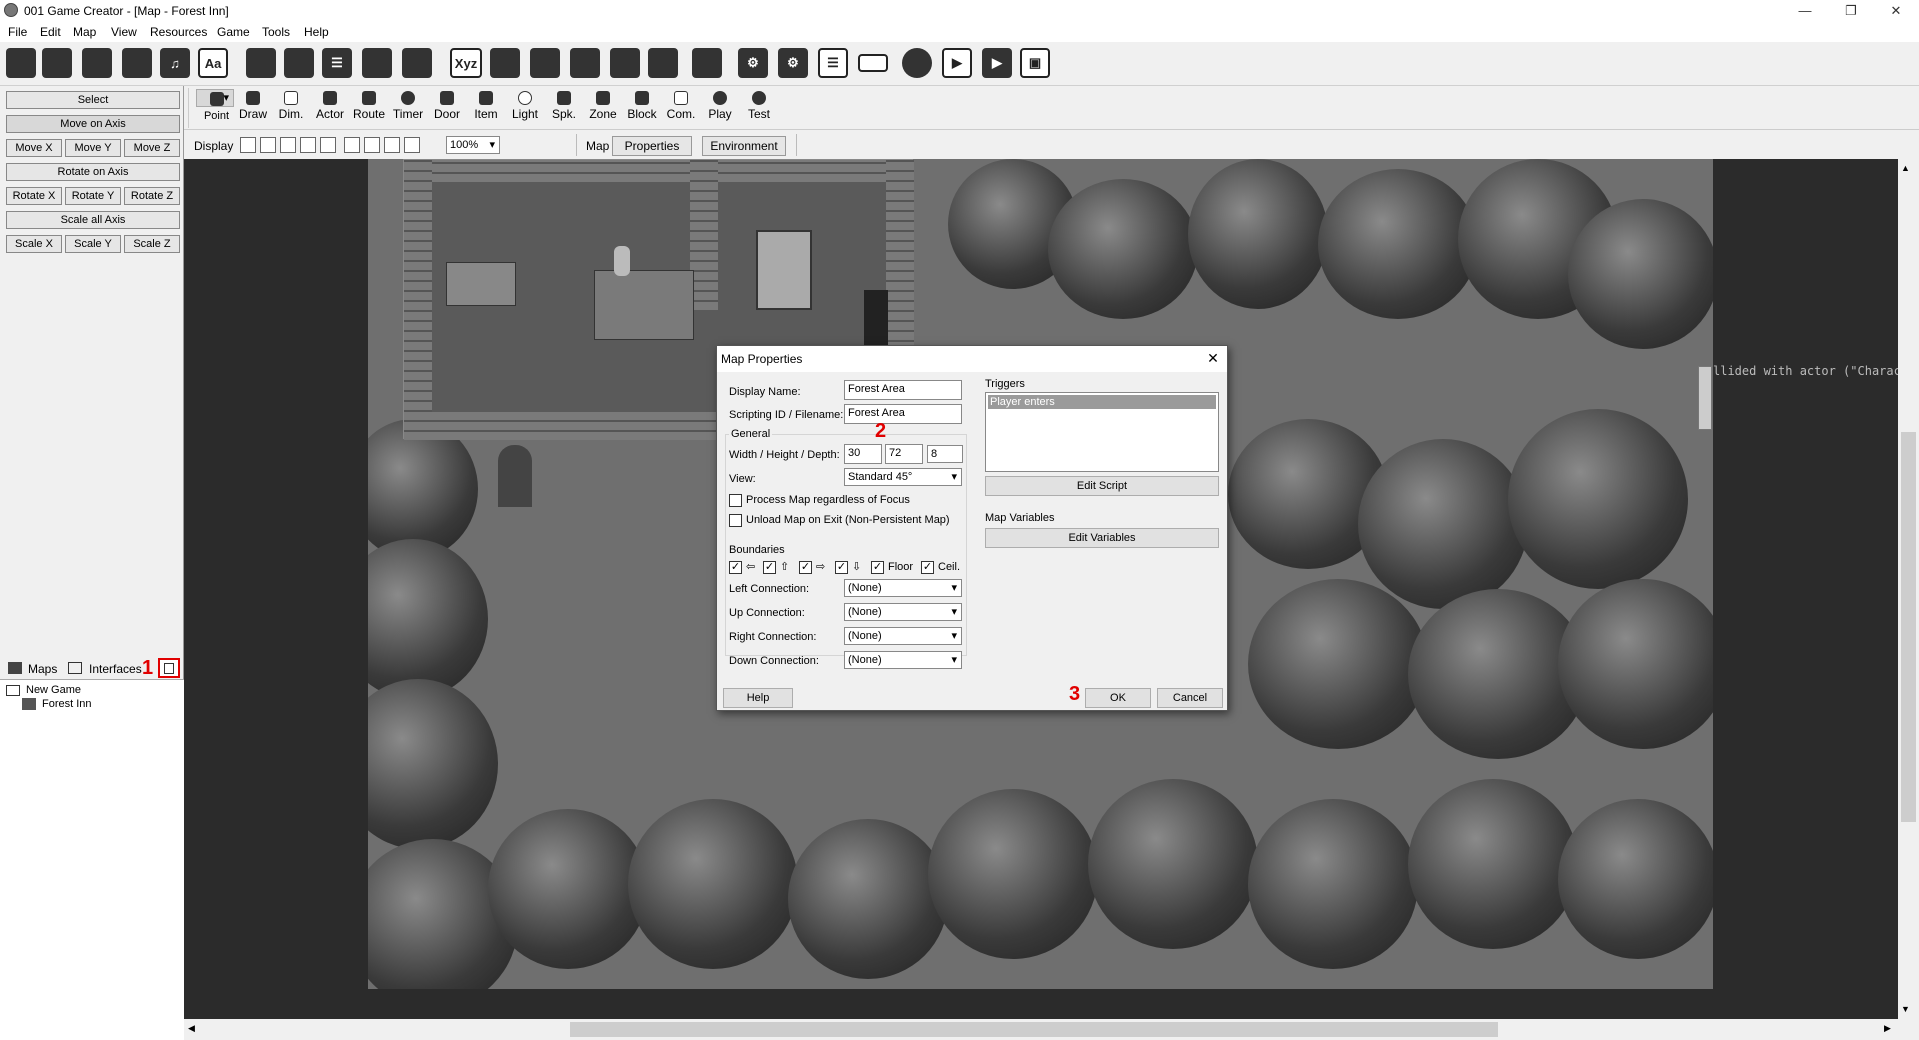  I want to click on boundary-up-checkbox: ✓, so click(769, 567).